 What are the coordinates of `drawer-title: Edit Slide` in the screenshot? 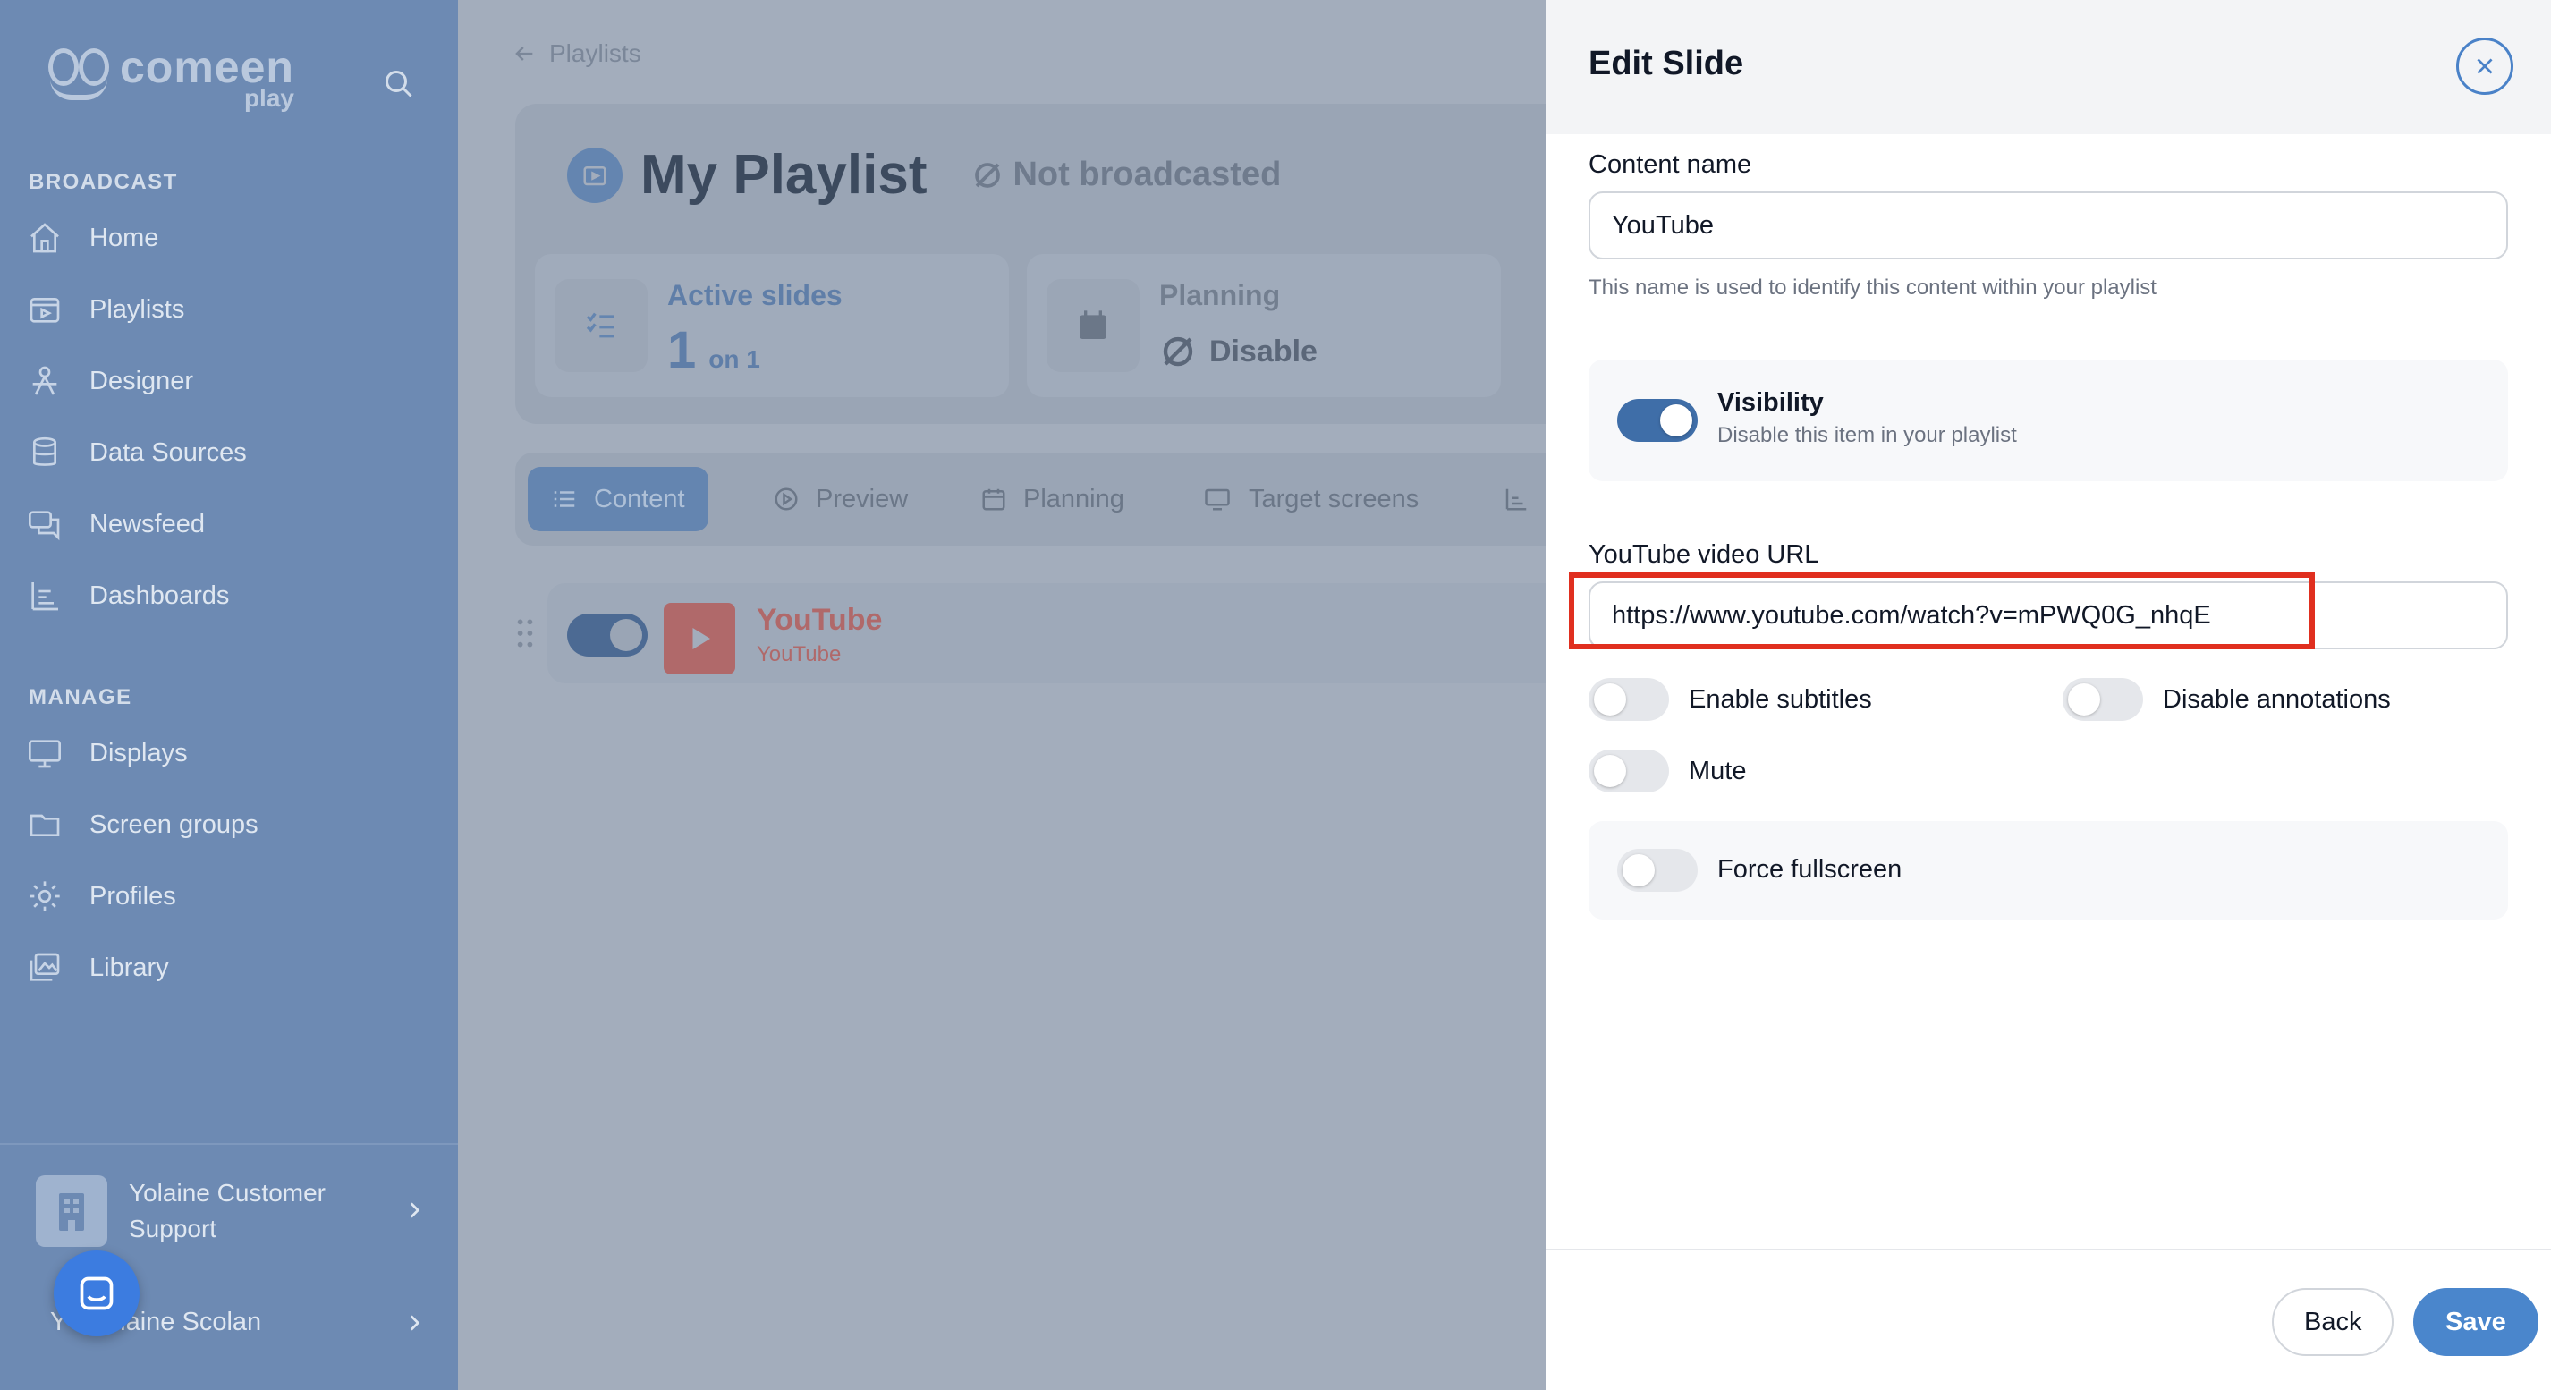 It's located at (1666, 63).